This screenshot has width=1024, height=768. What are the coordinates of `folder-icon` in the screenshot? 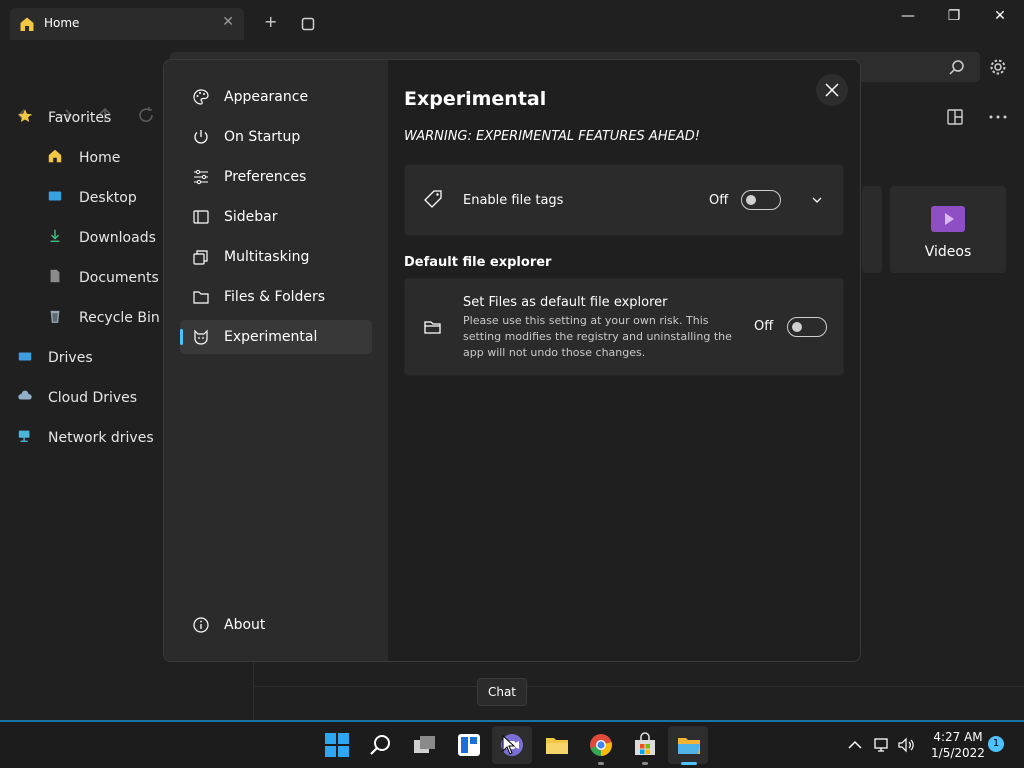 It's located at (201, 297).